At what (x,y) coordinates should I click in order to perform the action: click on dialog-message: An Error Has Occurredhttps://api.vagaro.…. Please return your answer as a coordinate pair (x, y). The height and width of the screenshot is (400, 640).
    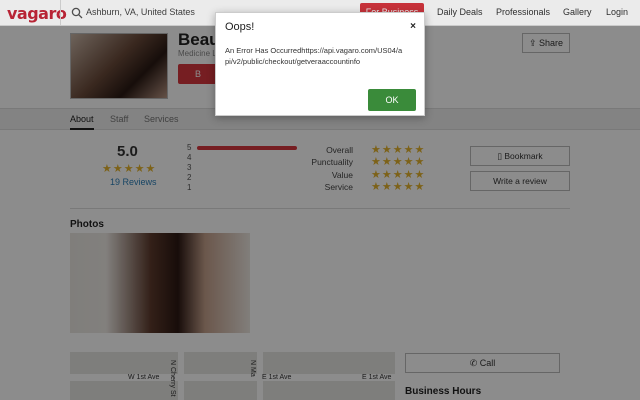
    Looking at the image, I should click on (314, 56).